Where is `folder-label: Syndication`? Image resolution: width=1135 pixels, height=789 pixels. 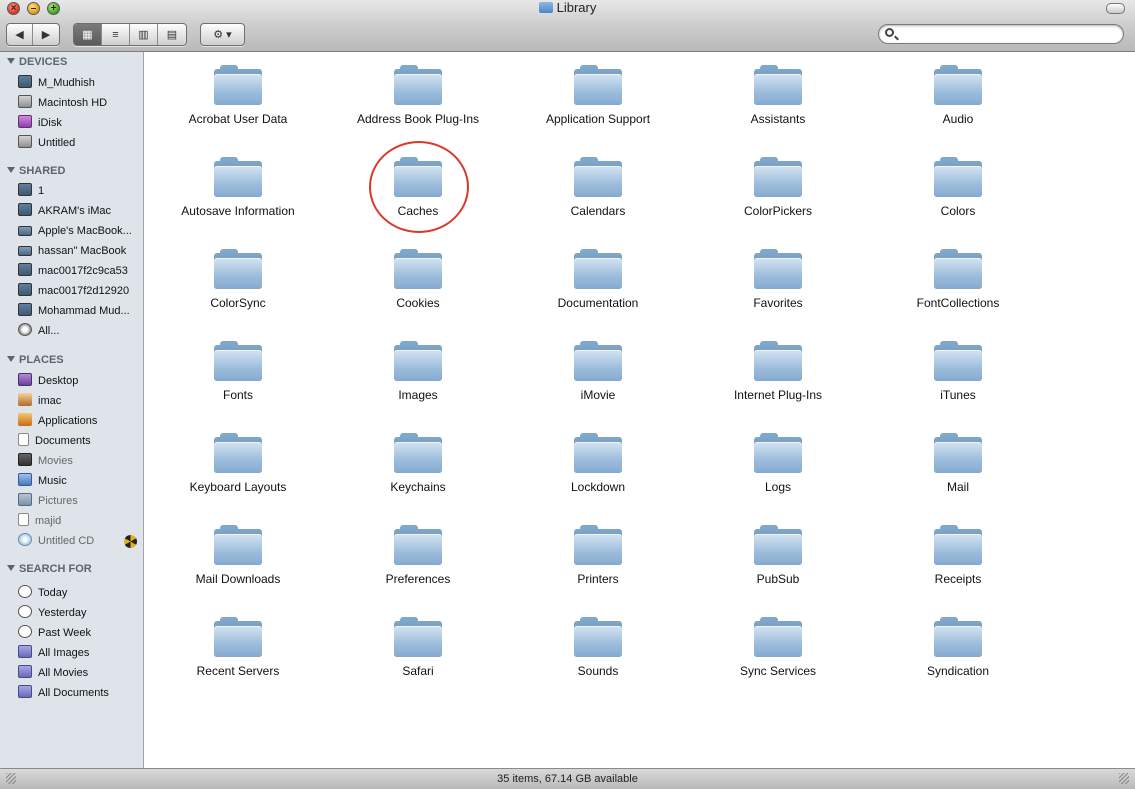 folder-label: Syndication is located at coordinates (958, 671).